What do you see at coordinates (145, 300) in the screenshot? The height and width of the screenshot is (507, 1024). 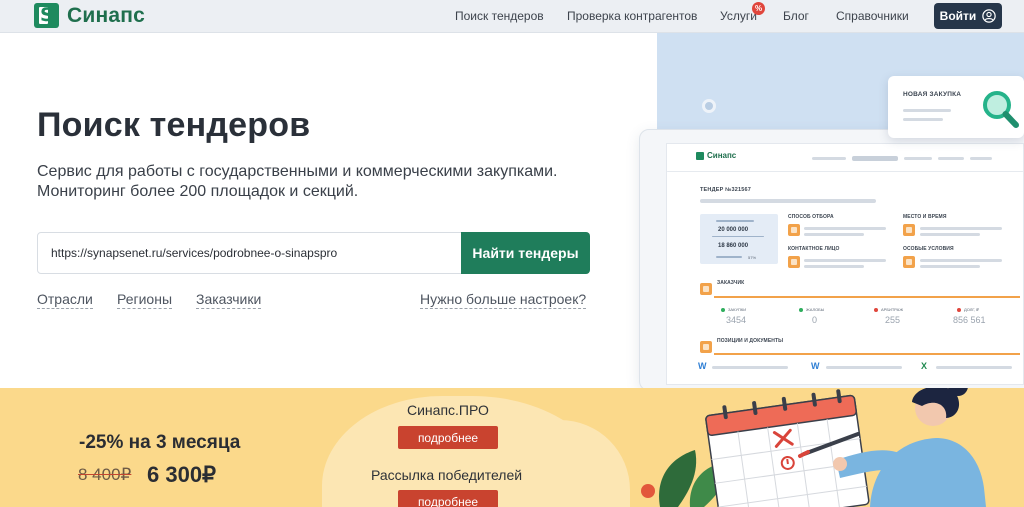 I see `filter-link-regions: Регионы` at bounding box center [145, 300].